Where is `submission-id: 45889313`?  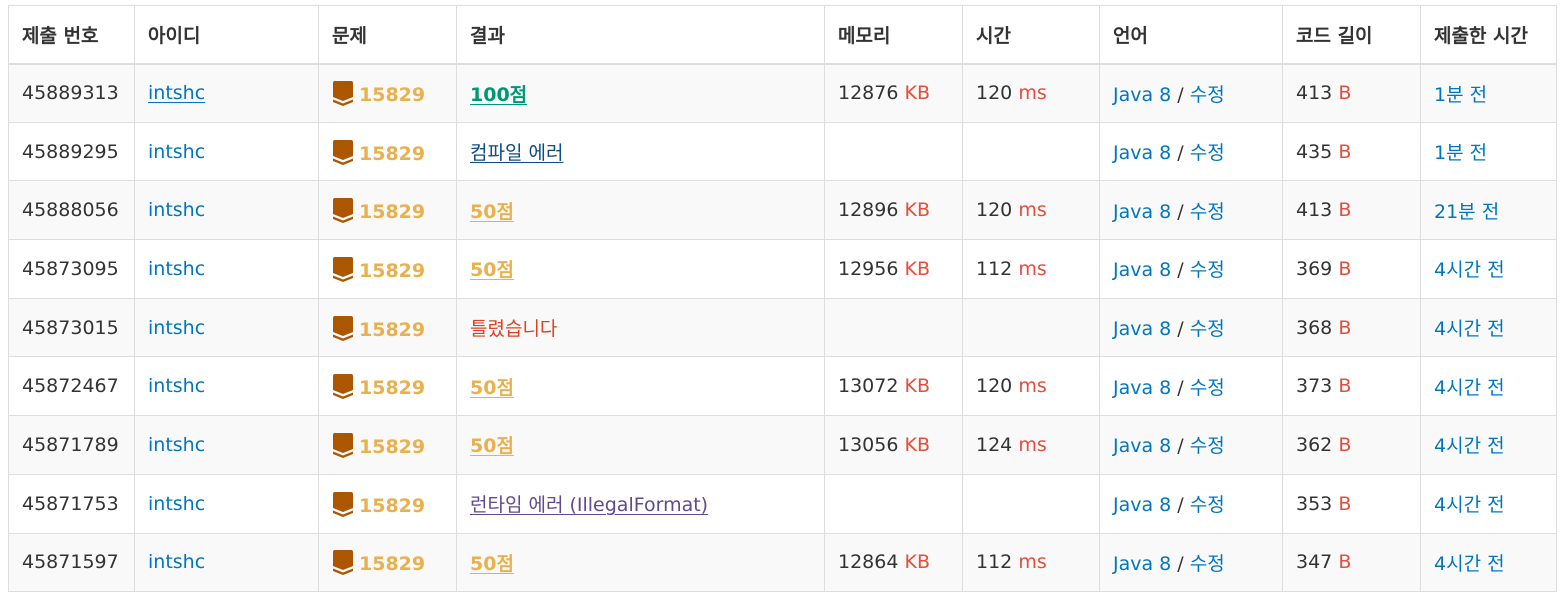
submission-id: 45889313 is located at coordinates (71, 93).